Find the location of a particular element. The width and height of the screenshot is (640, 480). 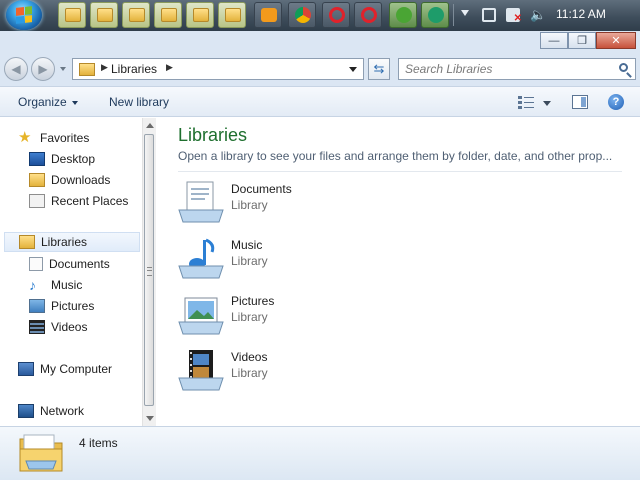

nav-network: Network is located at coordinates (51, 411).